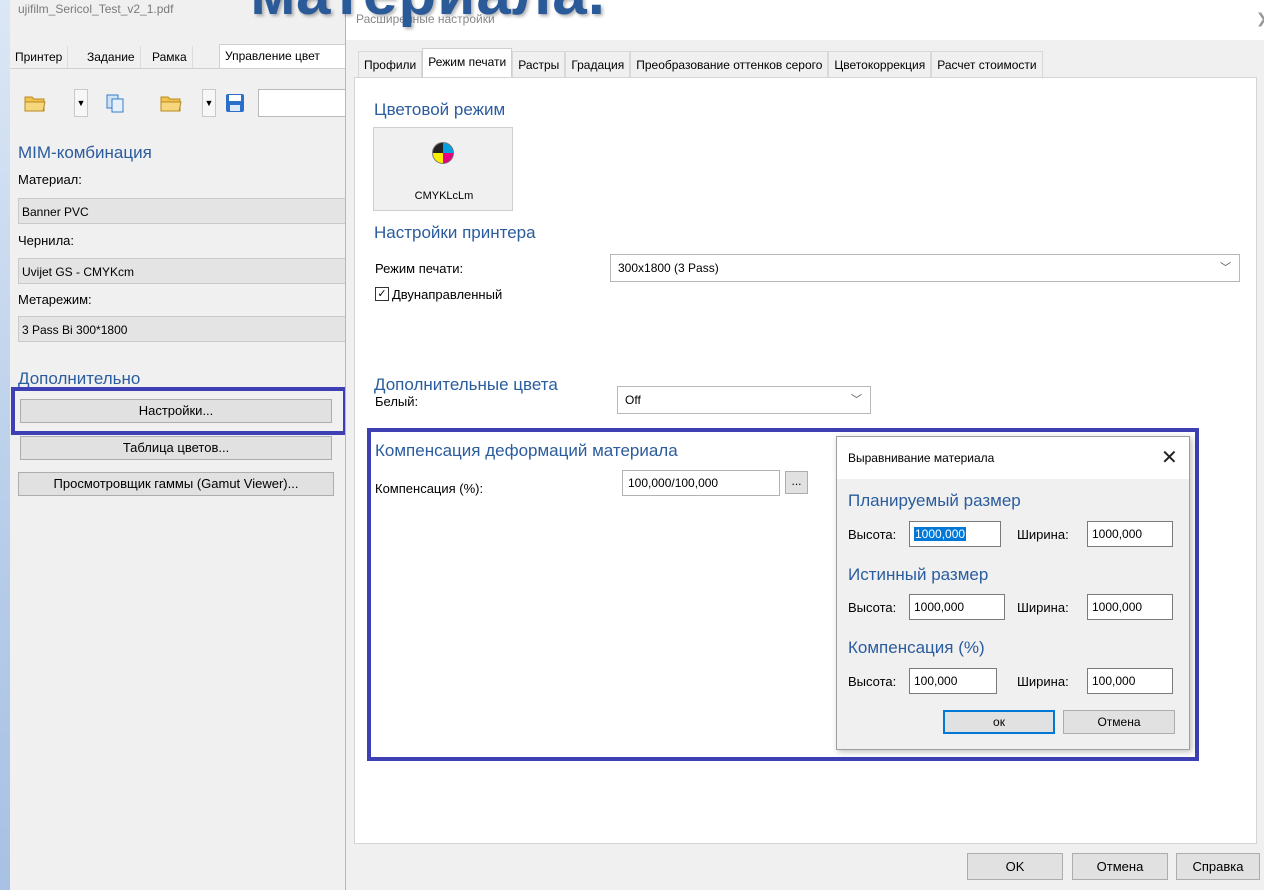 The height and width of the screenshot is (890, 1264). I want to click on tab-rasters: Растры, so click(539, 64).